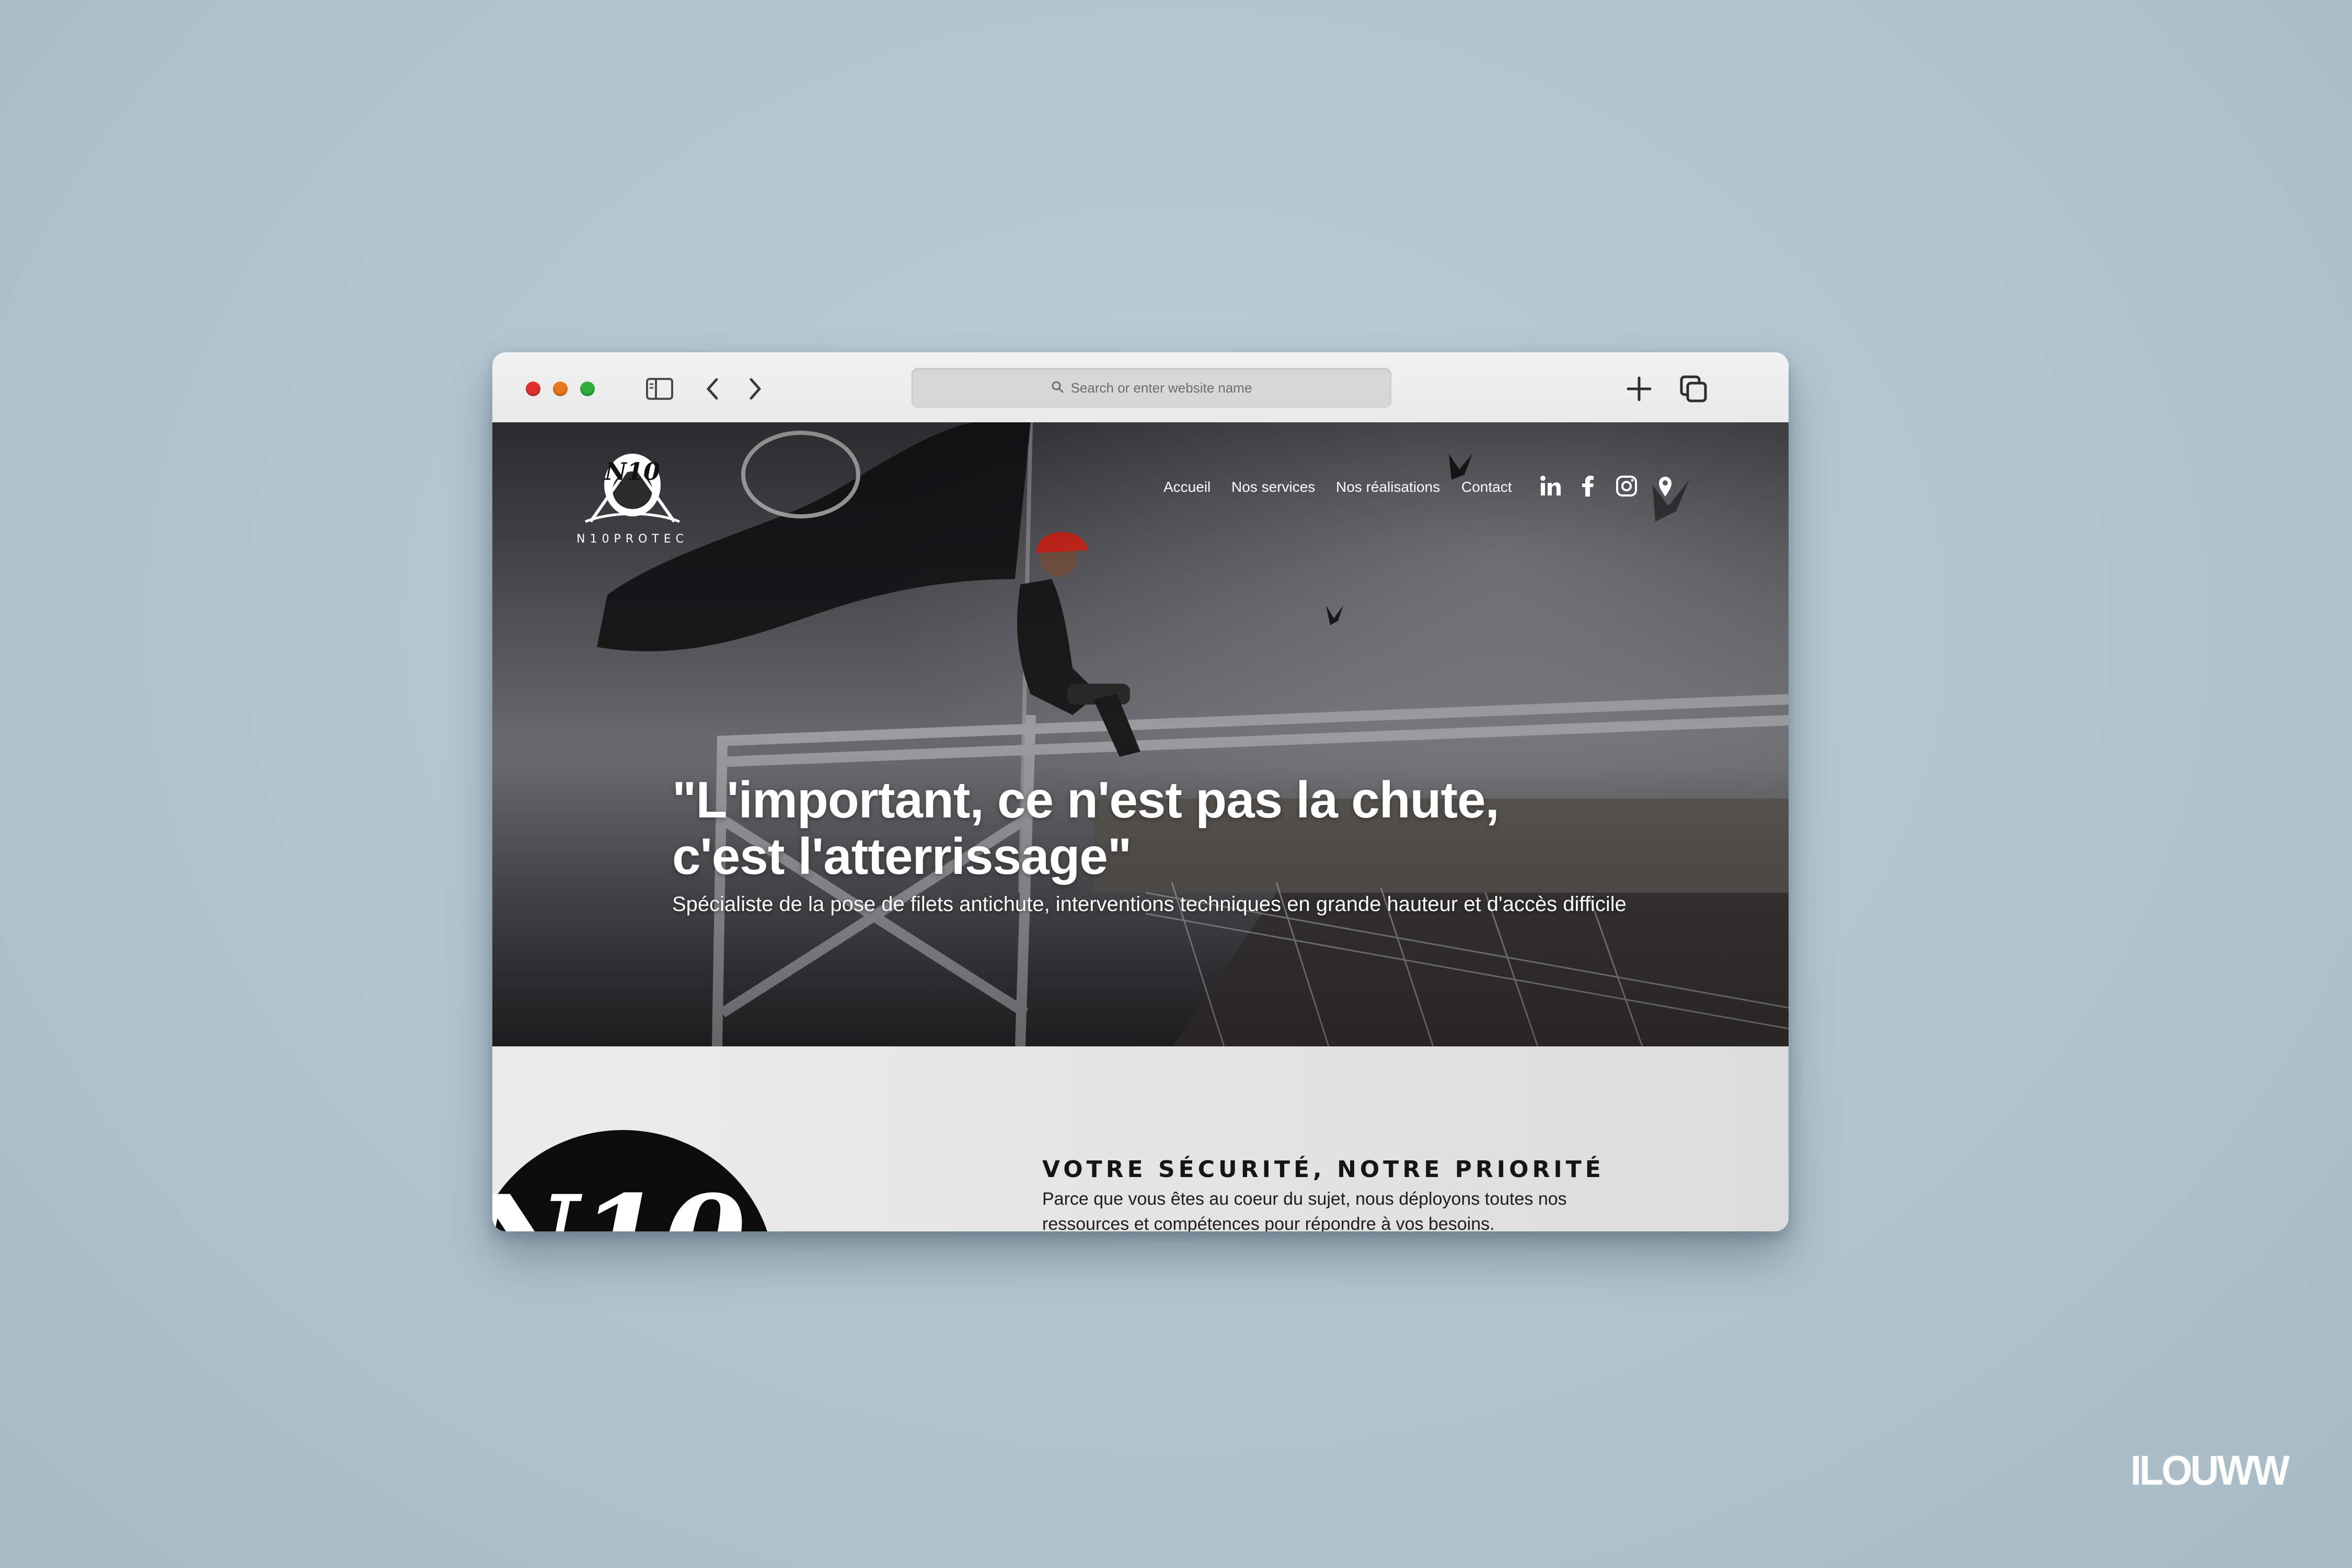 The image size is (2352, 1568). What do you see at coordinates (1639, 389) in the screenshot?
I see `new-tab-plus-icon` at bounding box center [1639, 389].